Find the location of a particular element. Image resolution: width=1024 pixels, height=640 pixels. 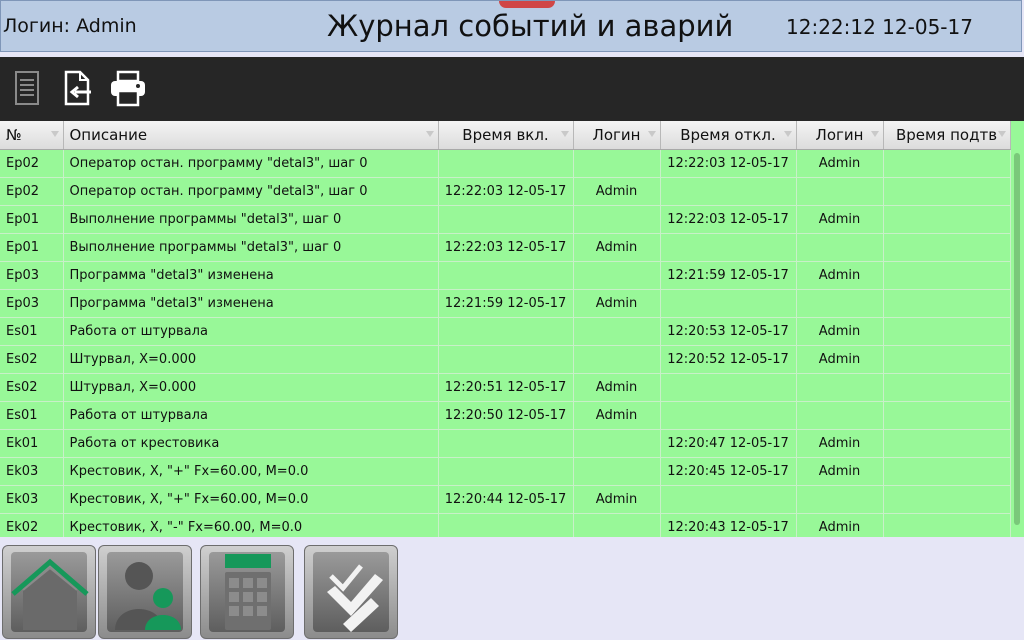

print-icon is located at coordinates (128, 88).